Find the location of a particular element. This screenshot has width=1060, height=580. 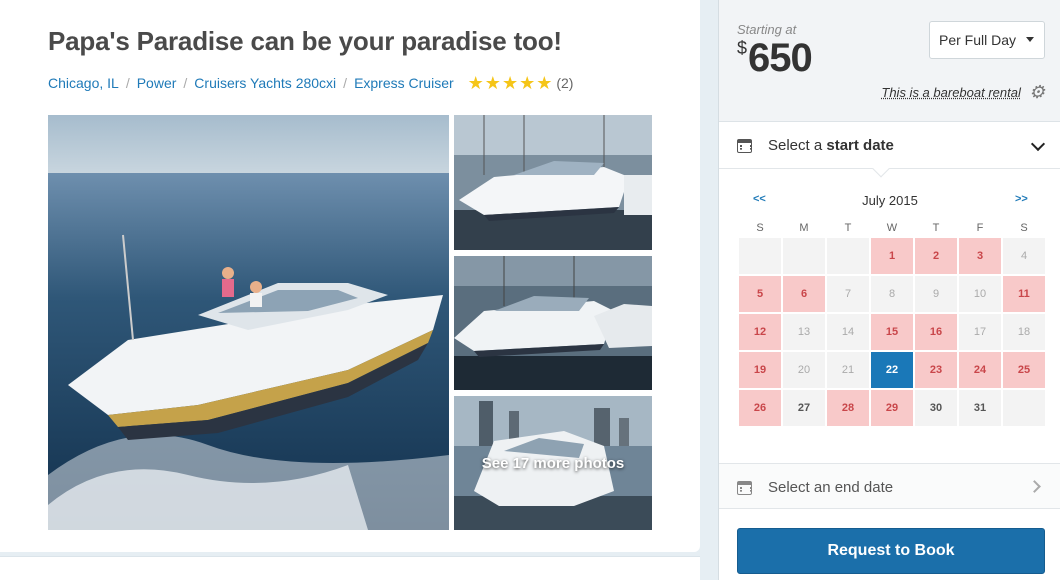

calendar-day-23: 23 is located at coordinates (936, 370).